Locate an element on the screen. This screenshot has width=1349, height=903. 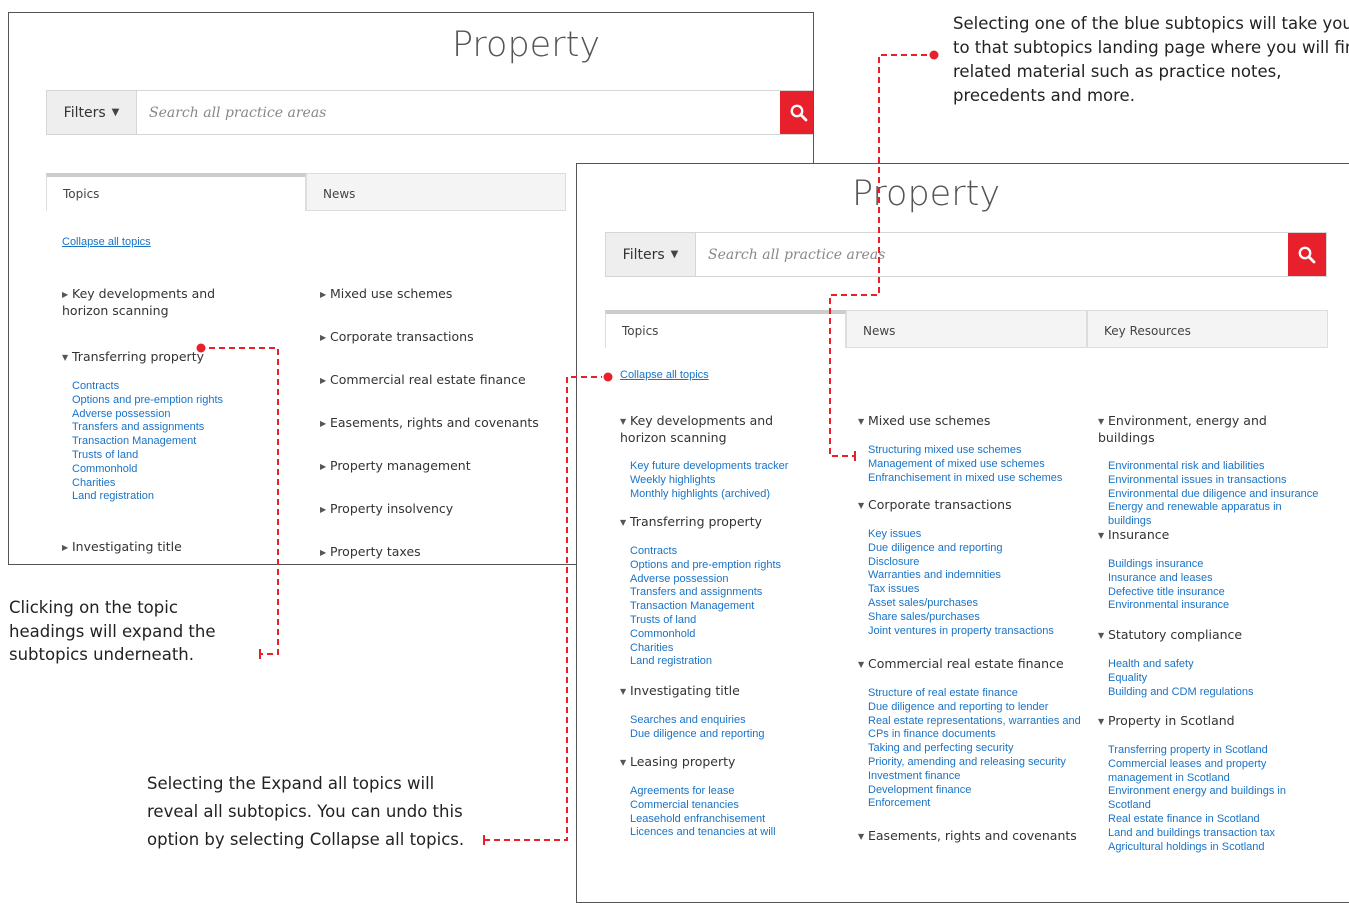
subtopic-link: Joint ventures in property transactions is located at coordinates (975, 632).